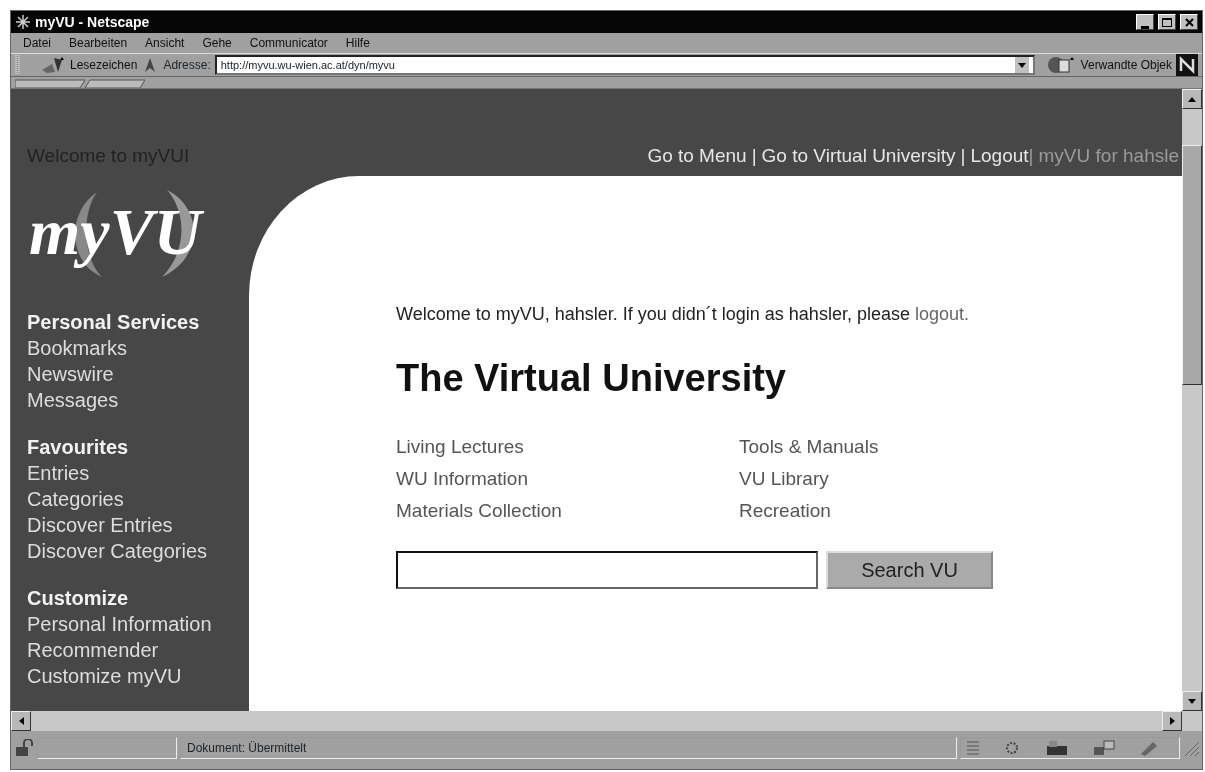  Describe the element at coordinates (92, 22) in the screenshot. I see `window-title: myVU - Netscape` at that location.